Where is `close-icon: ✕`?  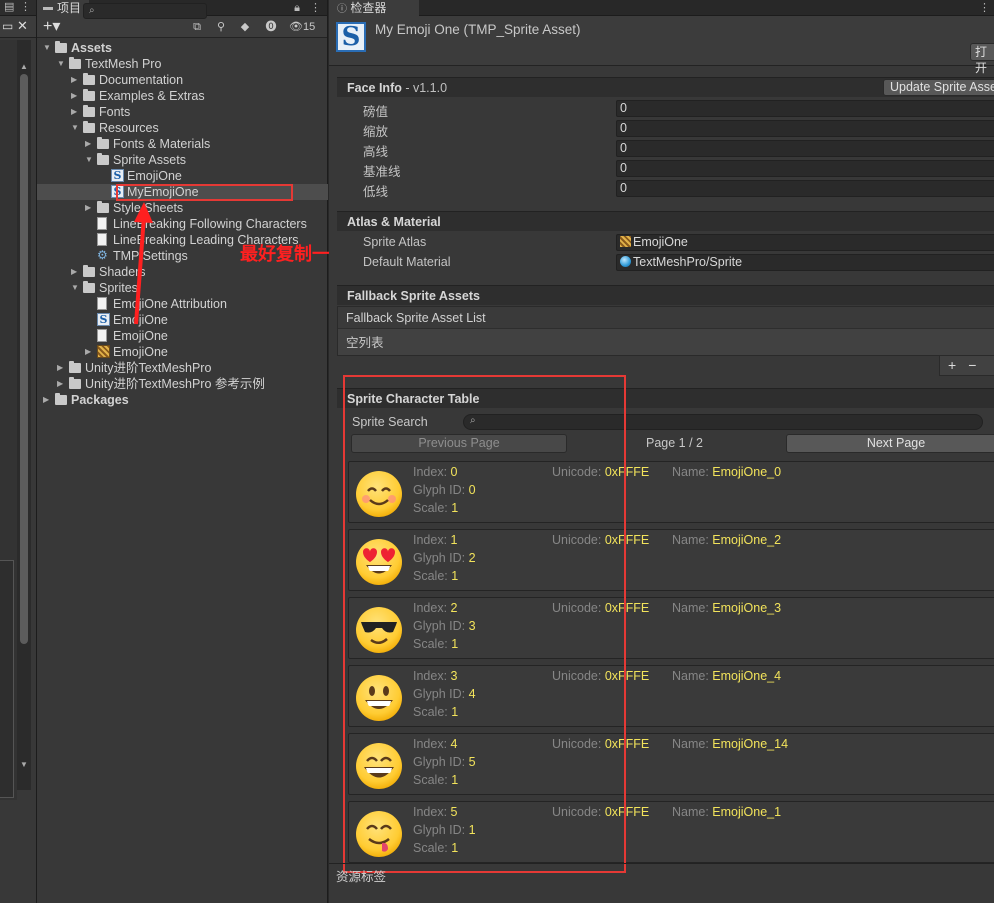 close-icon: ✕ is located at coordinates (22, 26).